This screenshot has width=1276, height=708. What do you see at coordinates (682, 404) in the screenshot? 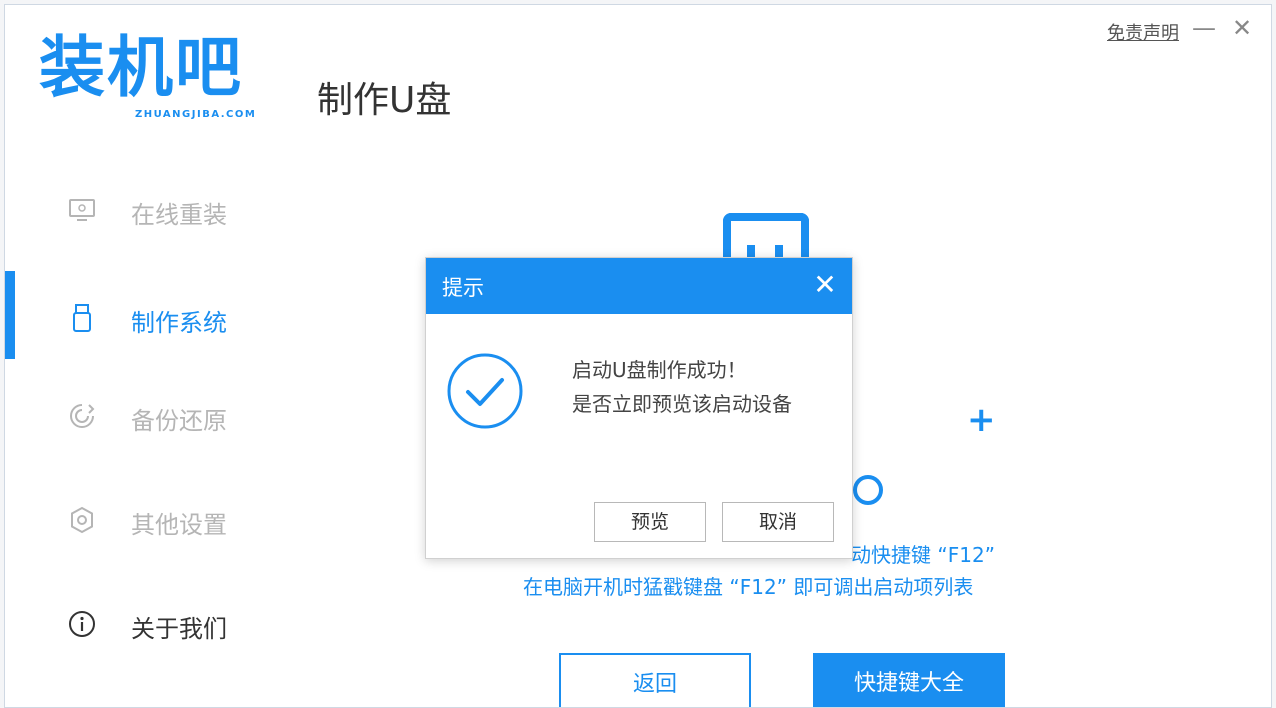
I see `dialog-message-question: 是否立即预览该启动设备` at bounding box center [682, 404].